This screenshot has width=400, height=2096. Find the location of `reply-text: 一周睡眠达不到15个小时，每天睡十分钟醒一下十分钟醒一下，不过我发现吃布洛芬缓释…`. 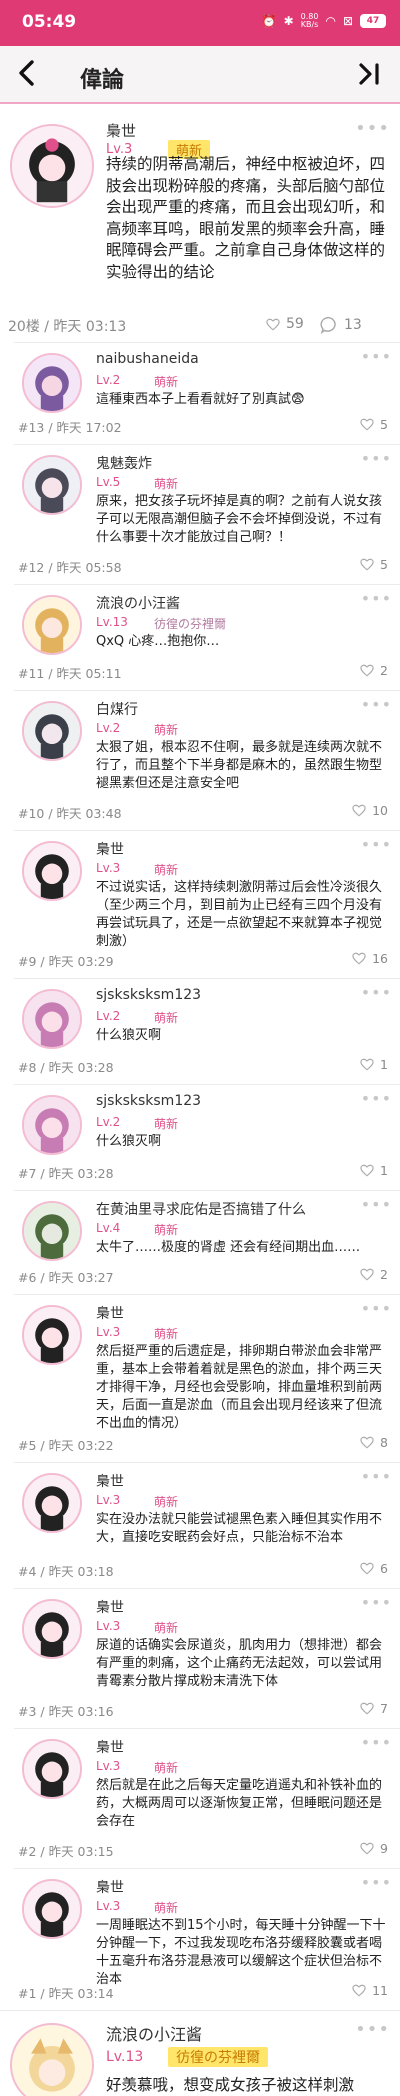

reply-text: 一周睡眠达不到15个小时，每天睡十分钟醒一下十分钟醒一下，不过我发现吃布洛芬缓释… is located at coordinates (241, 1952).